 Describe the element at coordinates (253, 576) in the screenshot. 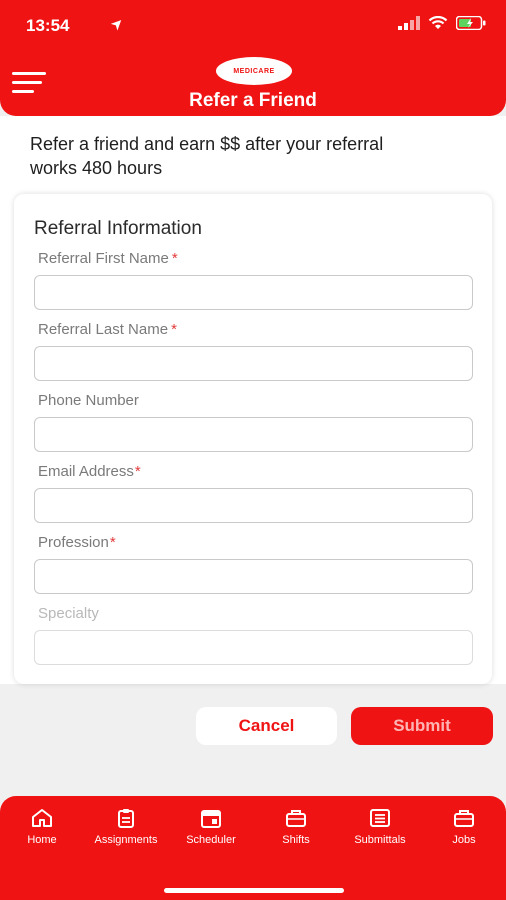

I see `profession-input` at that location.